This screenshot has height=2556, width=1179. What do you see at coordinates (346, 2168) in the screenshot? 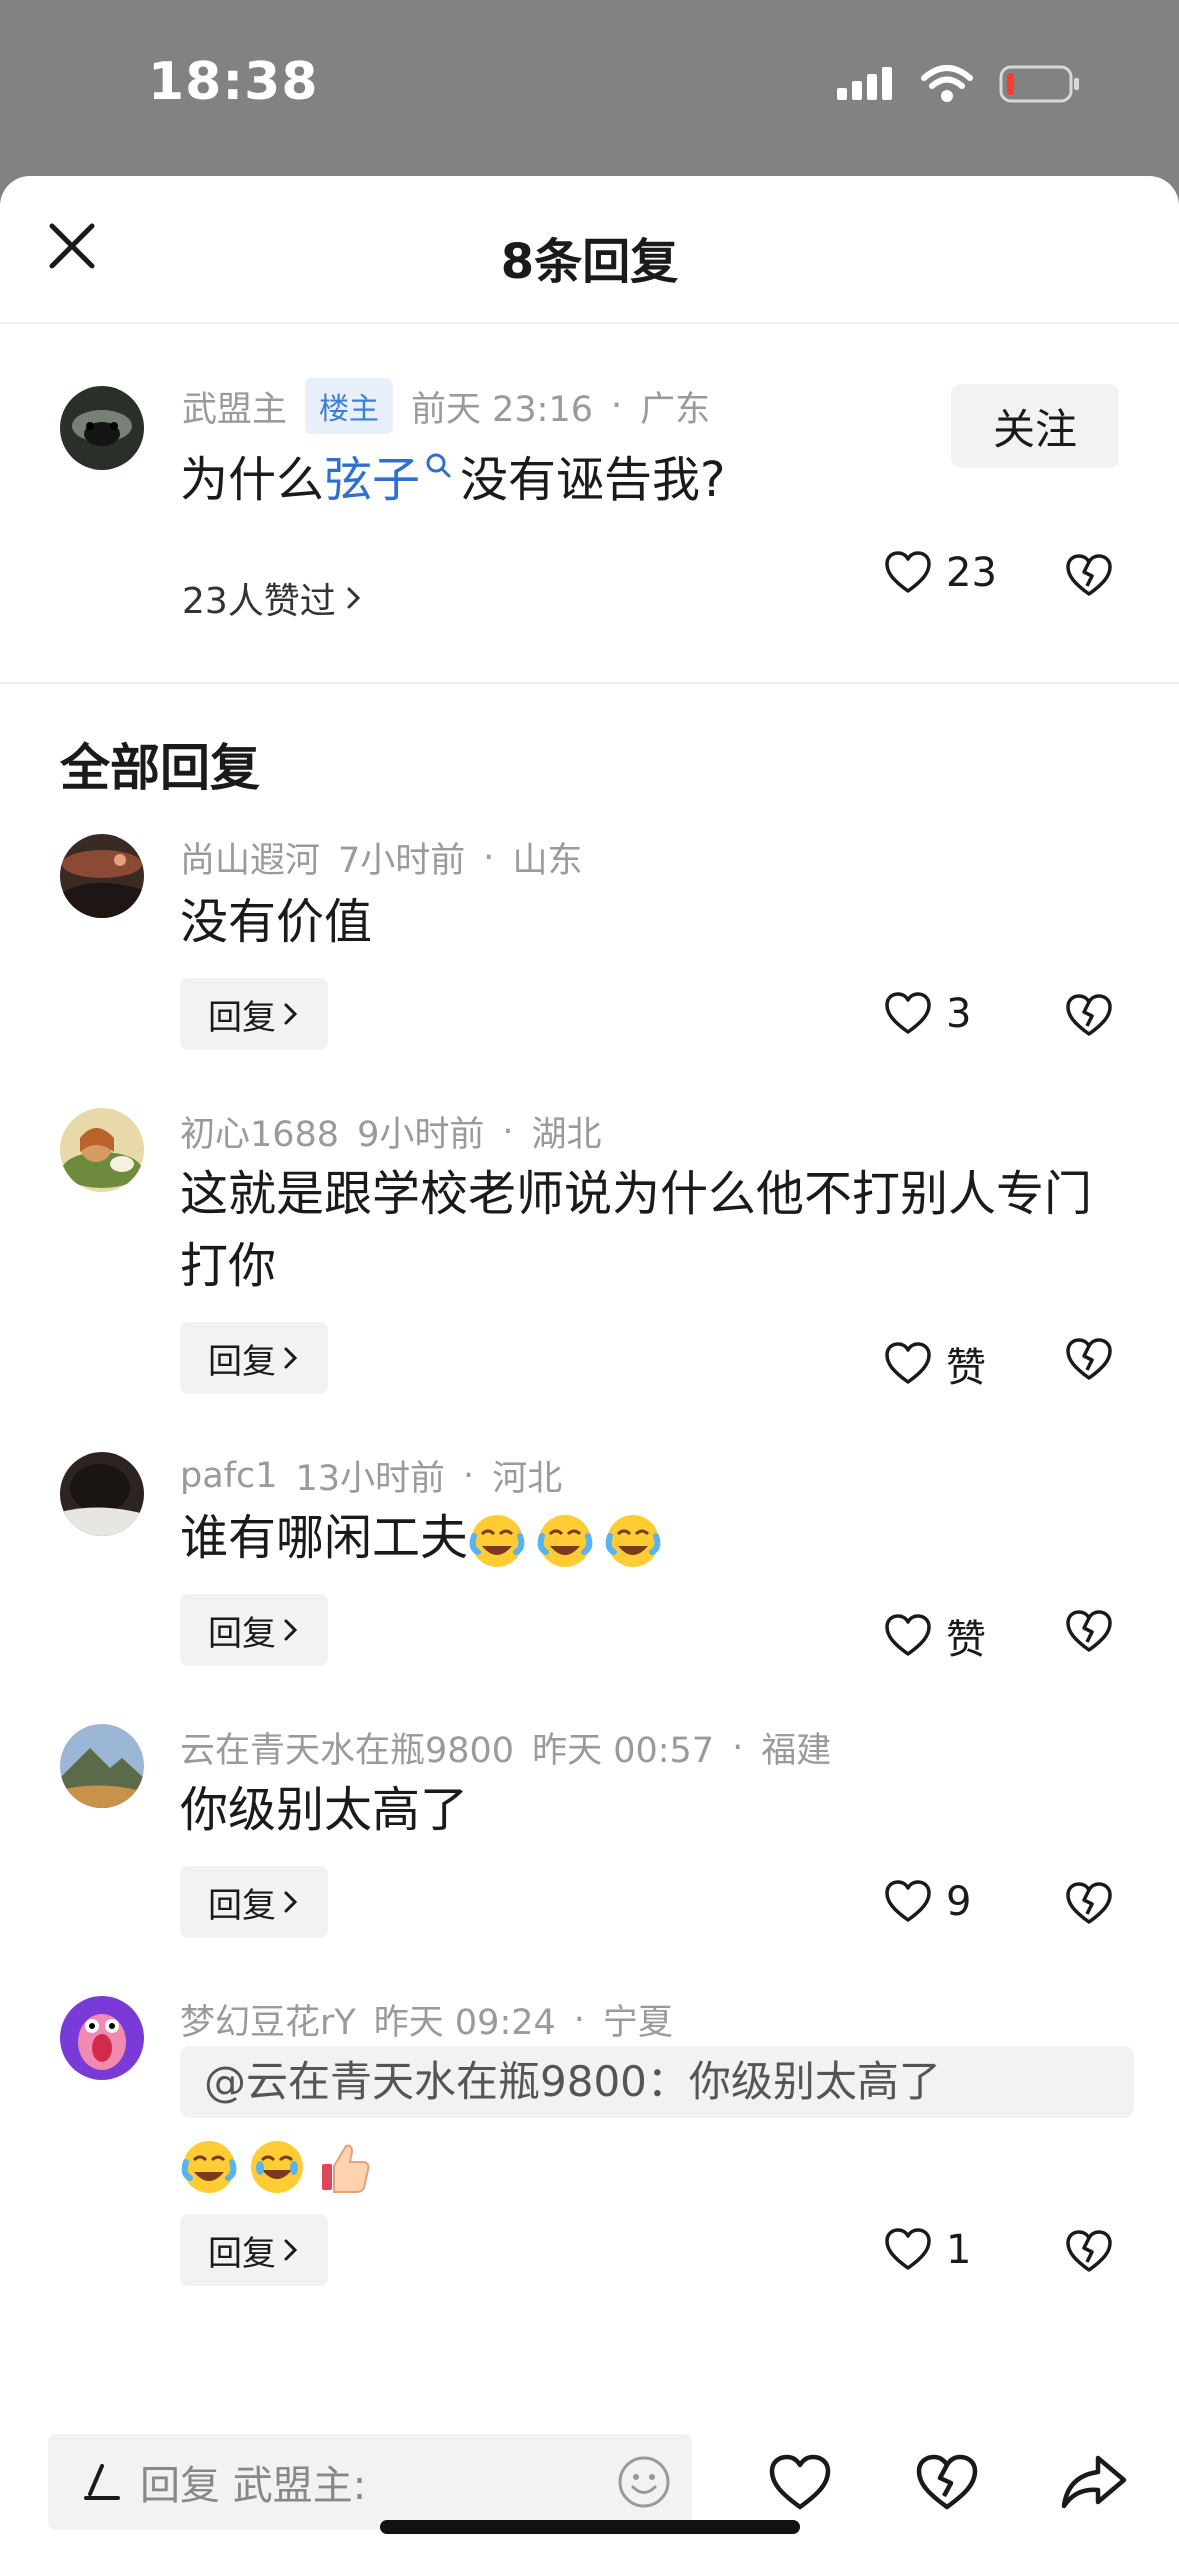
I see `thumbs-up-emoji-icon` at bounding box center [346, 2168].